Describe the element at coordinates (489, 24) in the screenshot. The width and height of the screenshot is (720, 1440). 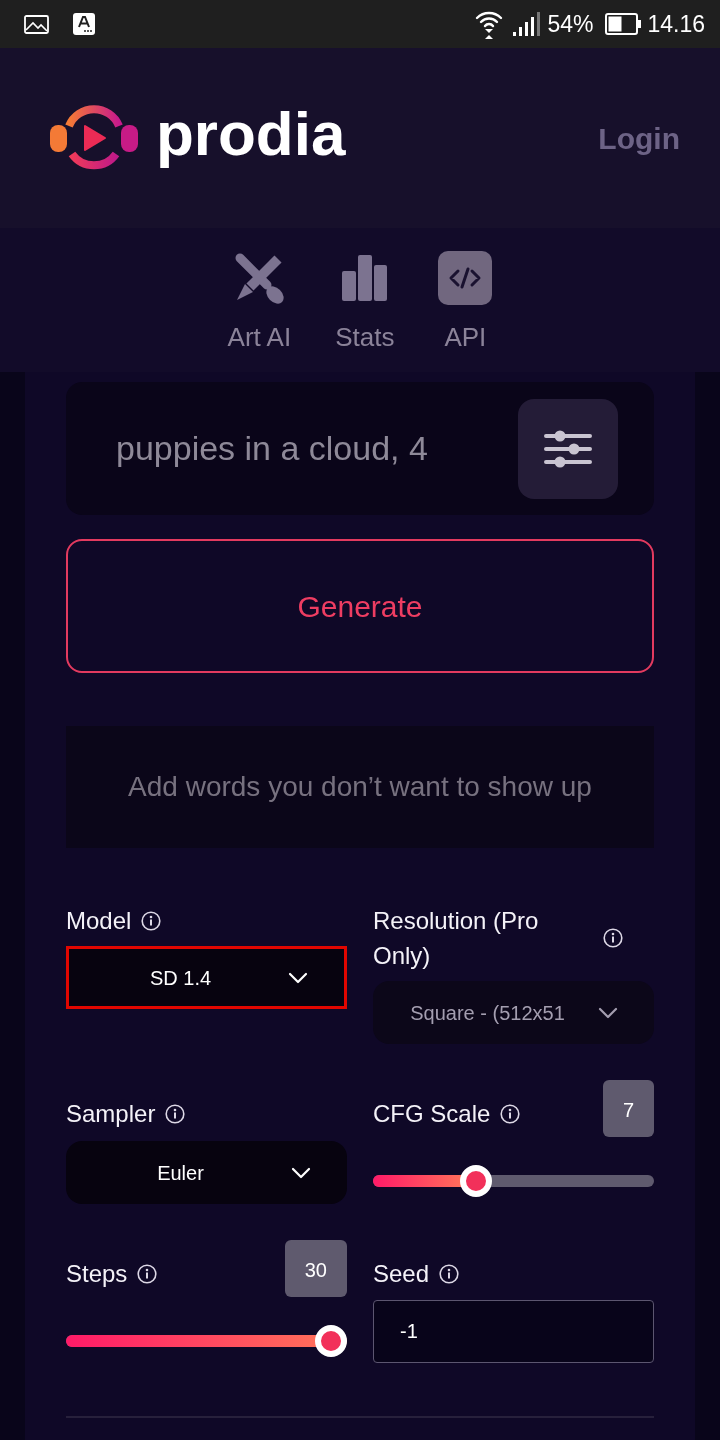
I see `wifi-icon` at that location.